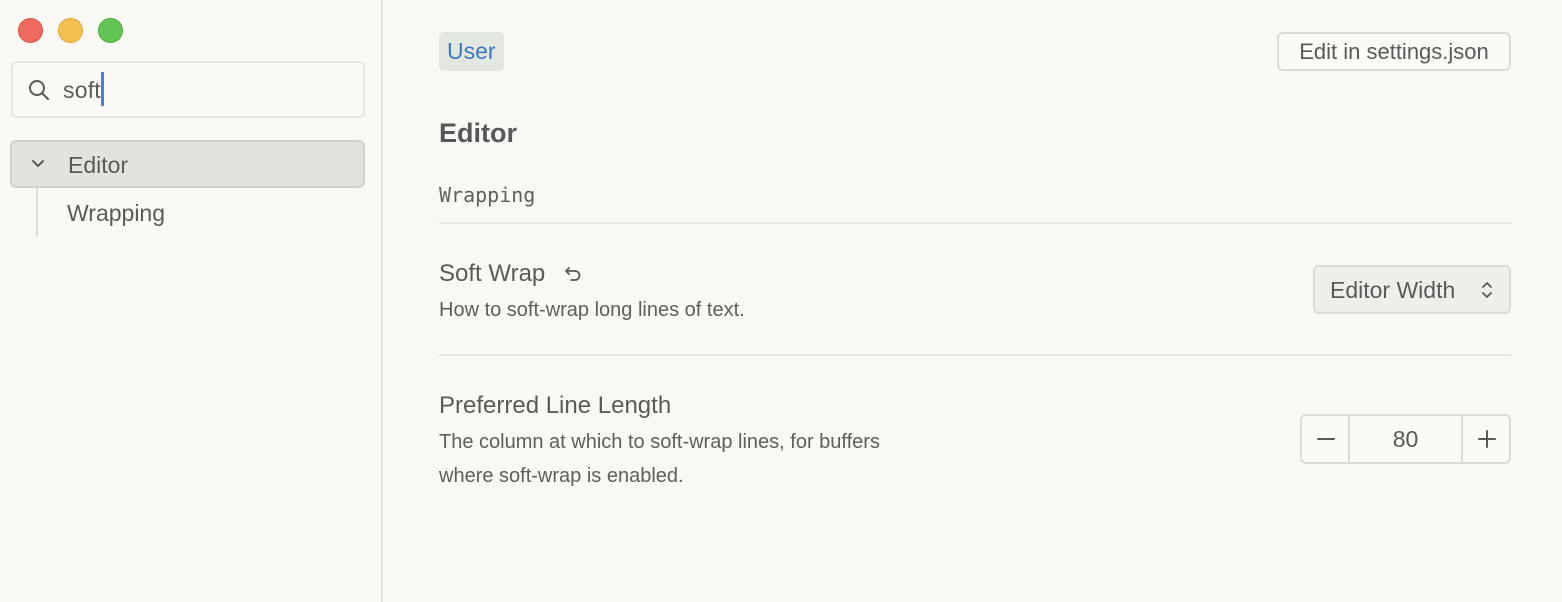 The image size is (1562, 602). I want to click on sidebar-item-label: Editor, so click(98, 165).